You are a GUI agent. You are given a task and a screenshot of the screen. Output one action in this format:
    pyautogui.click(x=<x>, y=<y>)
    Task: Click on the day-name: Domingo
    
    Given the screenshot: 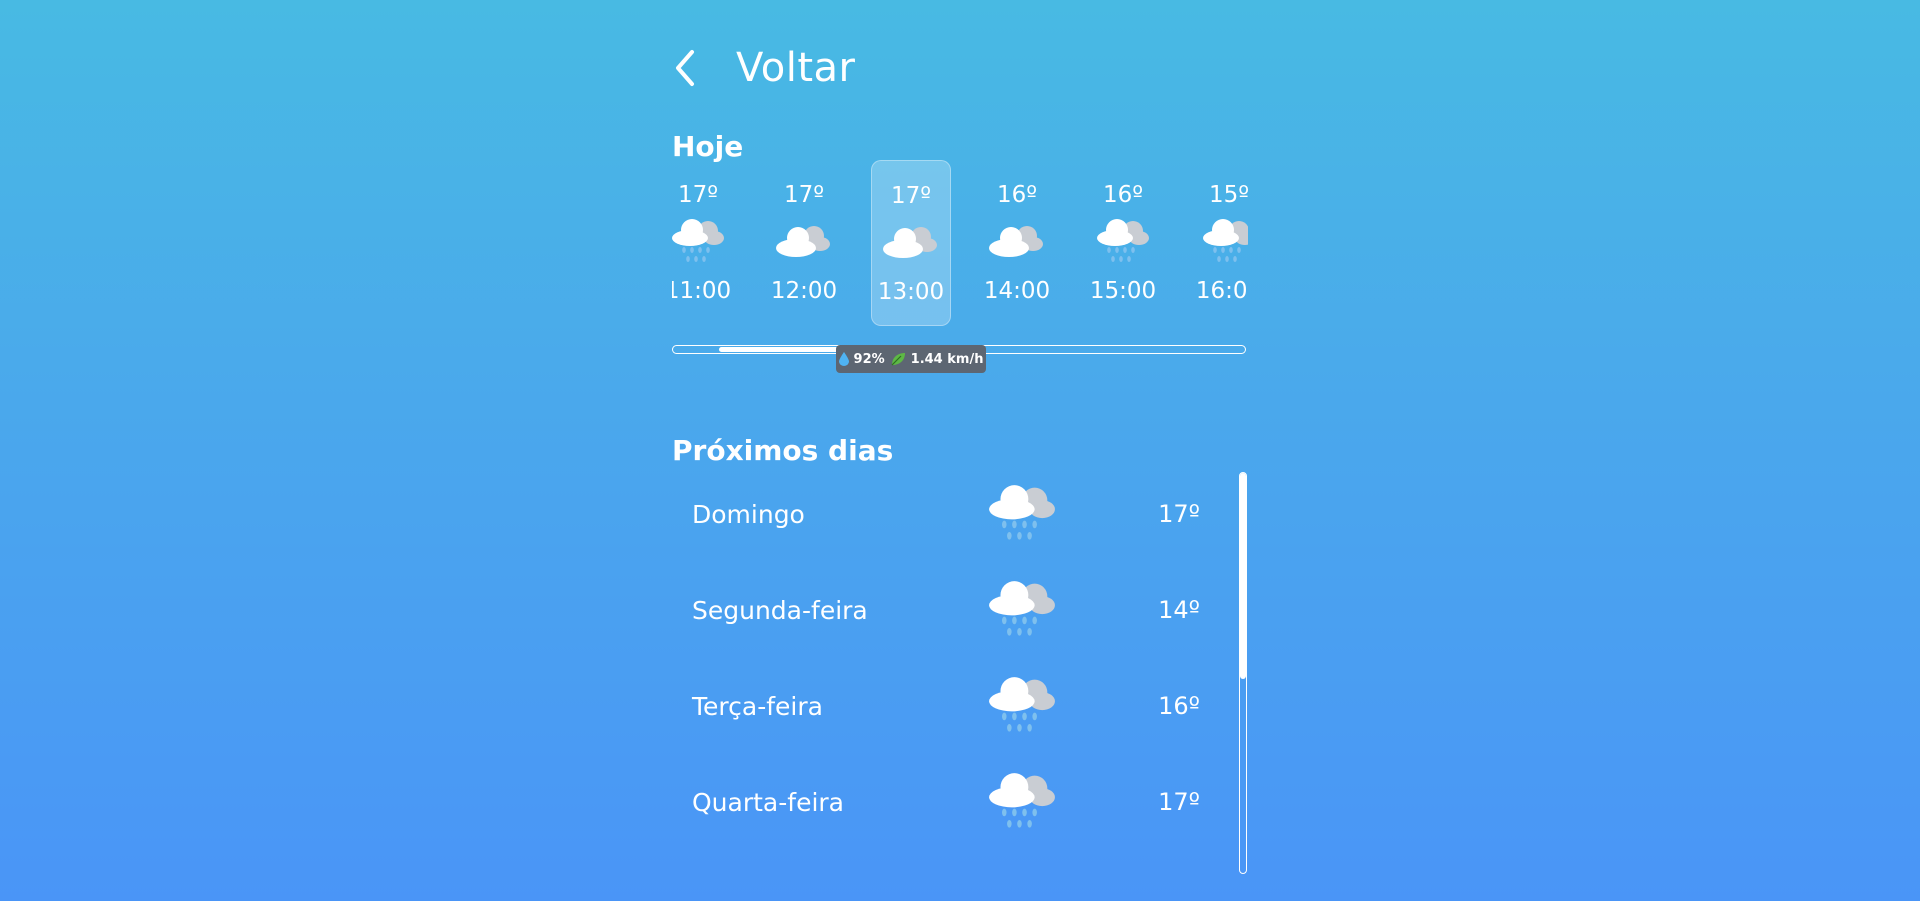 What is the action you would take?
    pyautogui.click(x=748, y=514)
    